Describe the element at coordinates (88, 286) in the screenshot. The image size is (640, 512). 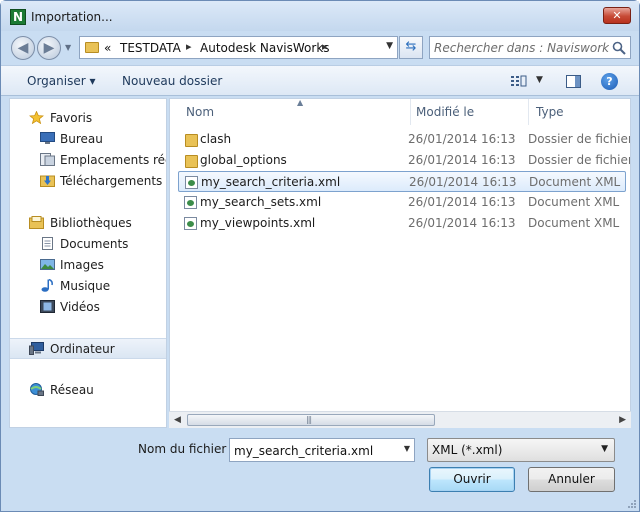
I see `sidebar-item-musique: Musique` at that location.